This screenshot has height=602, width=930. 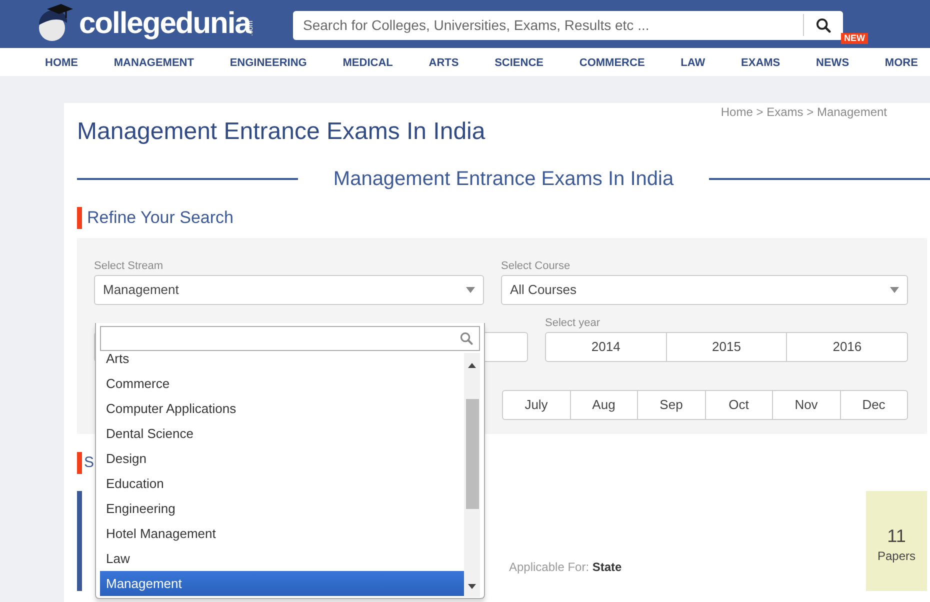 I want to click on scrollbar, so click(x=472, y=475).